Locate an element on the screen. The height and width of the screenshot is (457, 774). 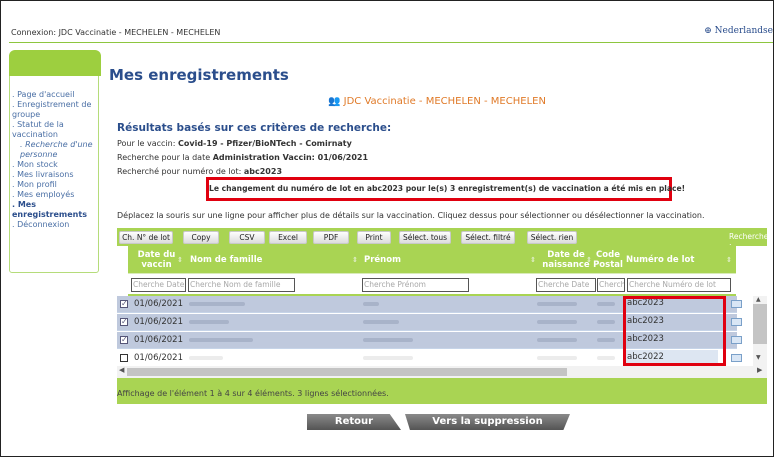
criteria-lot: Recherché pour numéro de lot: abc2023 is located at coordinates (200, 171).